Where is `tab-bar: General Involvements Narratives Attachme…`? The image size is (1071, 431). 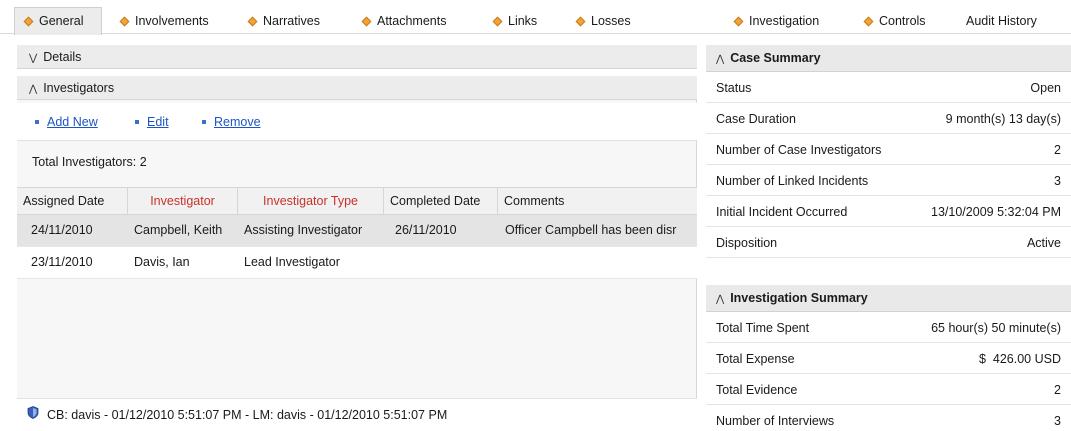 tab-bar: General Involvements Narratives Attachme… is located at coordinates (535, 17).